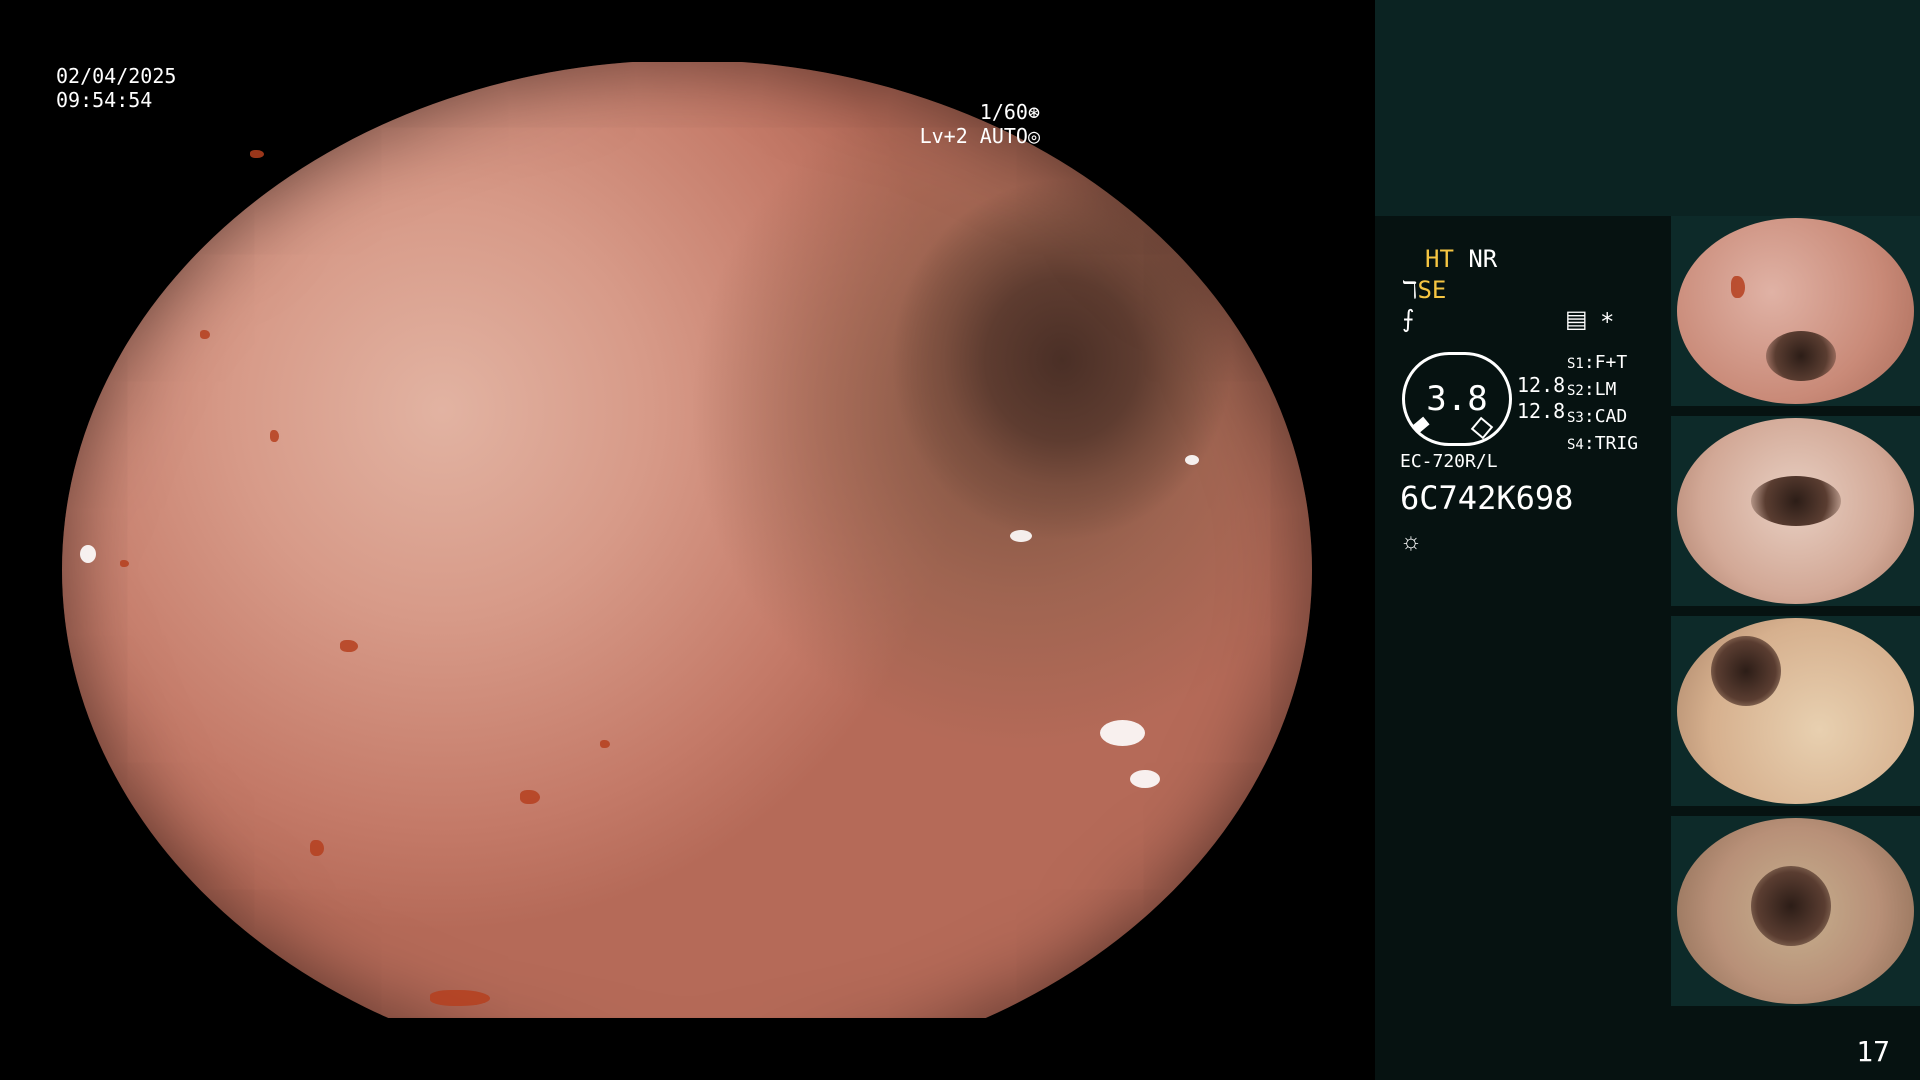 Image resolution: width=1920 pixels, height=1080 pixels. What do you see at coordinates (1487, 498) in the screenshot?
I see `scope-serial: 6C742K698` at bounding box center [1487, 498].